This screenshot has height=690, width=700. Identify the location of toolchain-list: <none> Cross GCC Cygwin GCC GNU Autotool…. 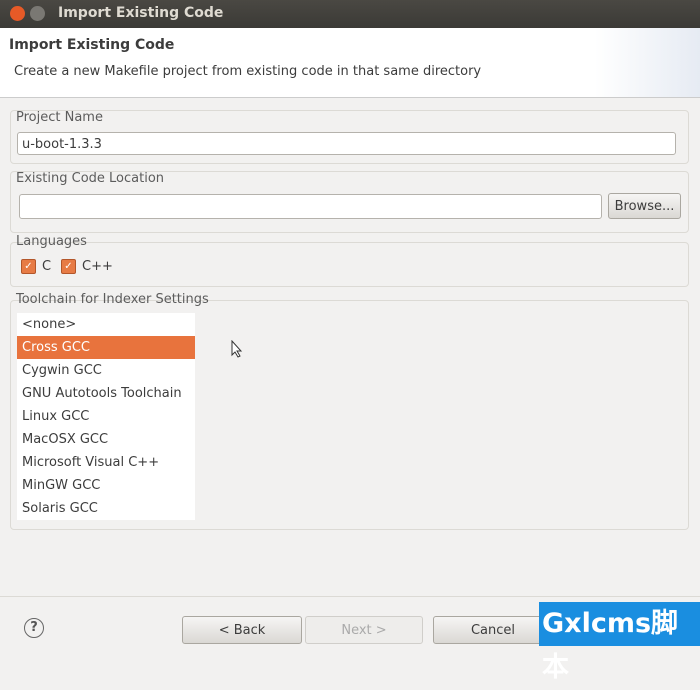
(106, 416).